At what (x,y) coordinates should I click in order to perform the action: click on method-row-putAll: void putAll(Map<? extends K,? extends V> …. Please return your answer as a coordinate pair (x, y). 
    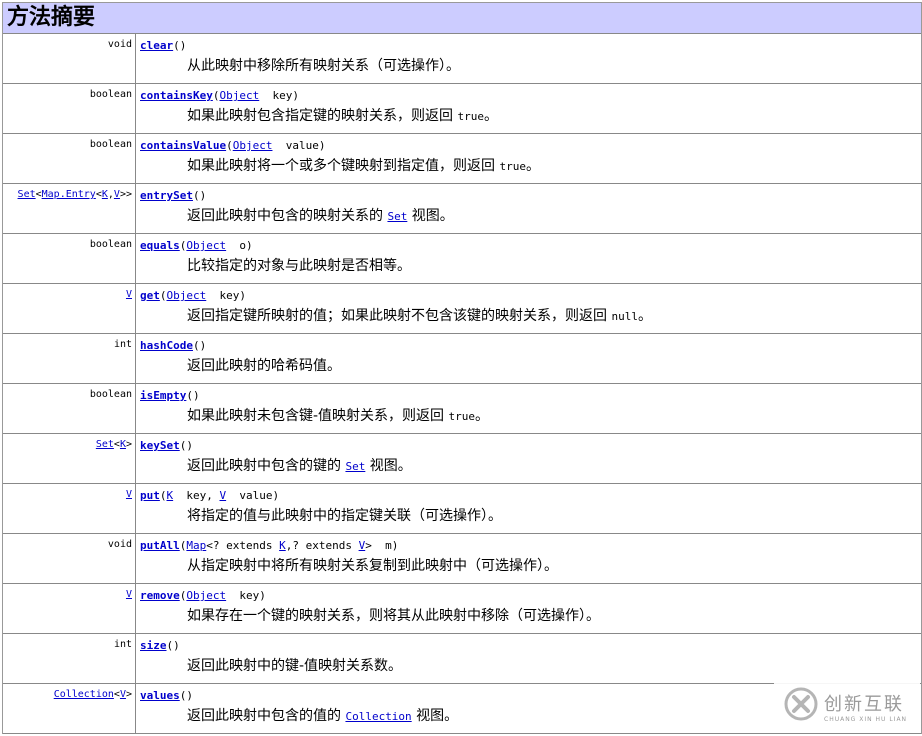
    Looking at the image, I should click on (462, 559).